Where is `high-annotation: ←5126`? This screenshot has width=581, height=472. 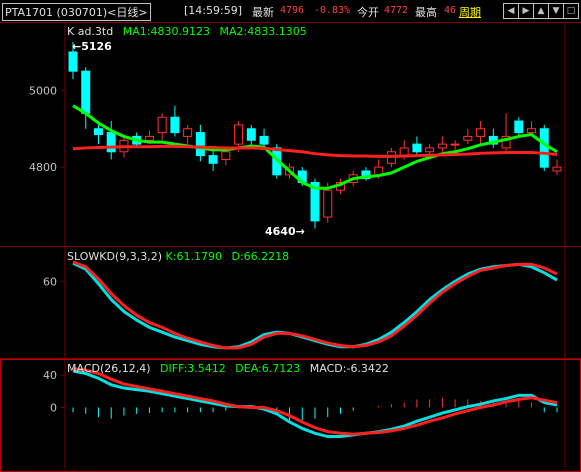
high-annotation: ←5126 is located at coordinates (92, 46).